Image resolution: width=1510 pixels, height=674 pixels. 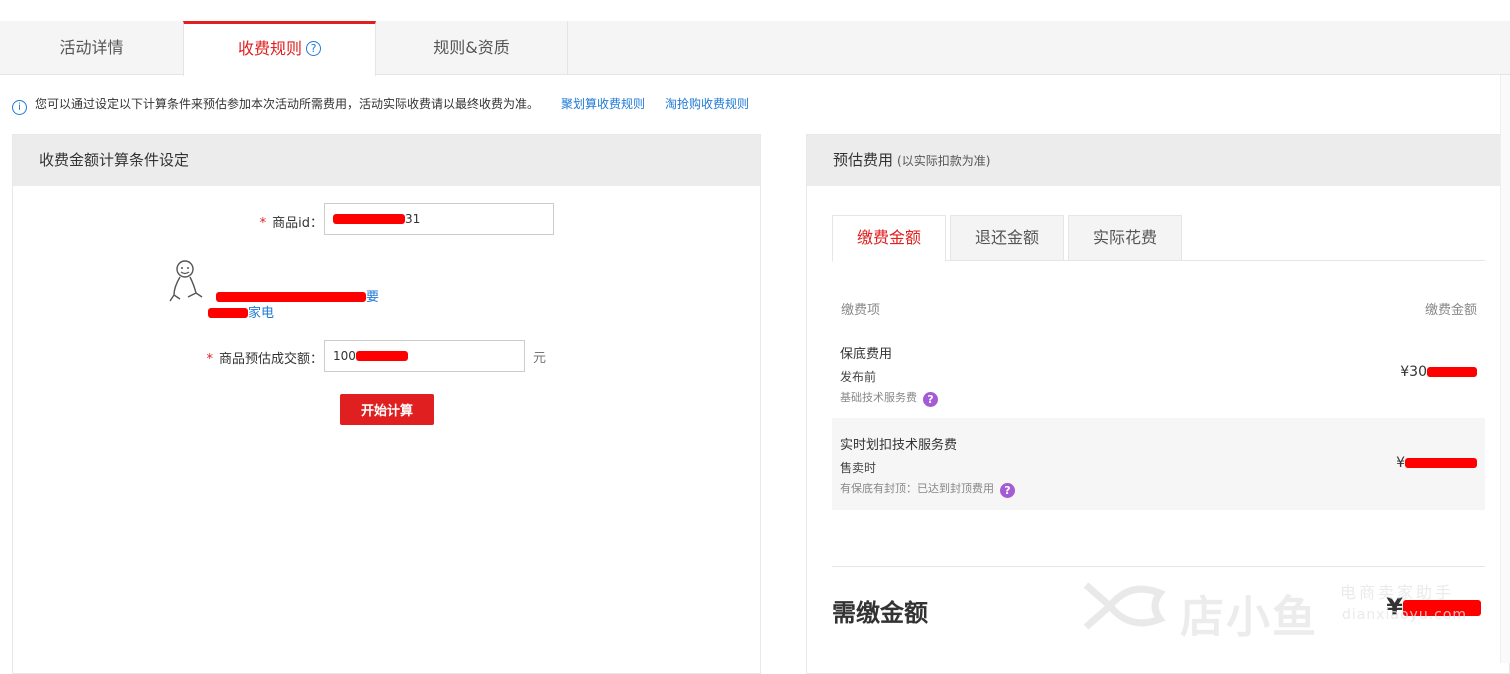 What do you see at coordinates (1007, 238) in the screenshot?
I see `tab-refund-amount: 退还金额` at bounding box center [1007, 238].